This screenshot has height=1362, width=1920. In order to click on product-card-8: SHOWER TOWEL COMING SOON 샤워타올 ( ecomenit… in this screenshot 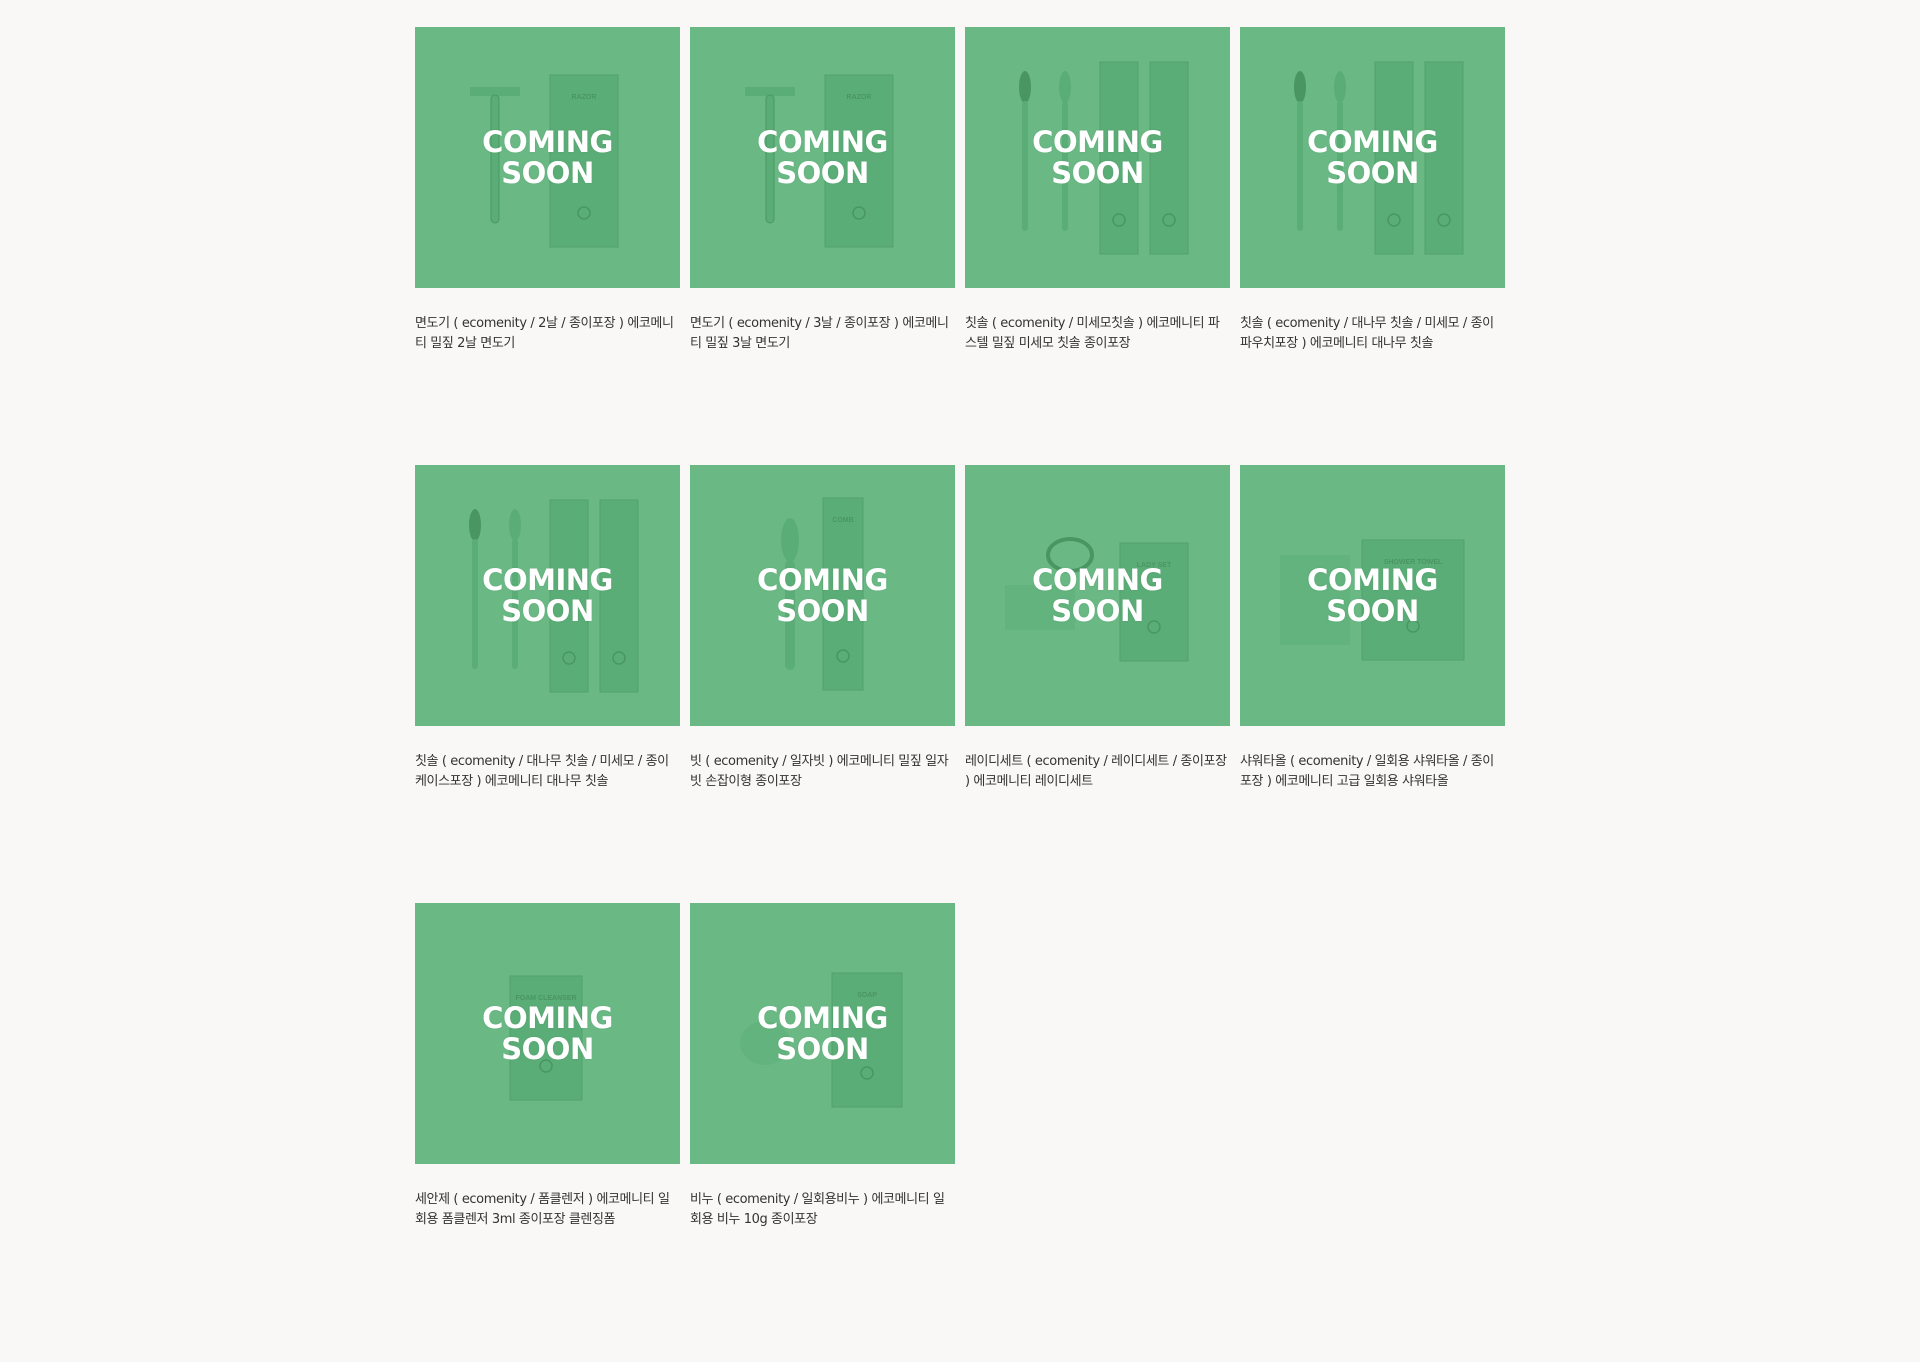, I will do `click(1372, 661)`.